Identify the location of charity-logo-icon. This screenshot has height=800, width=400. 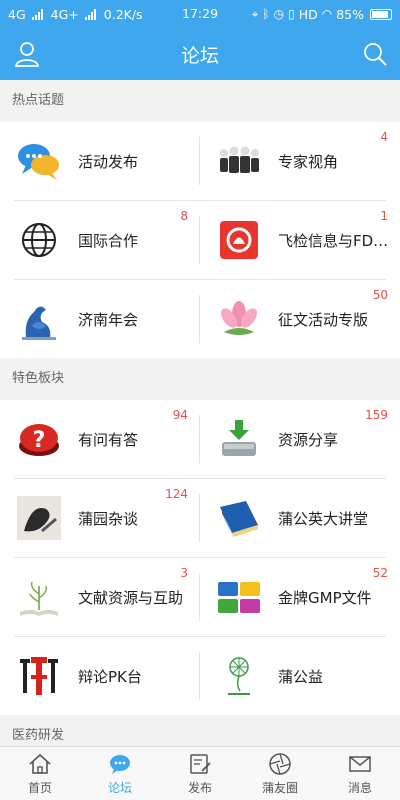
(239, 676).